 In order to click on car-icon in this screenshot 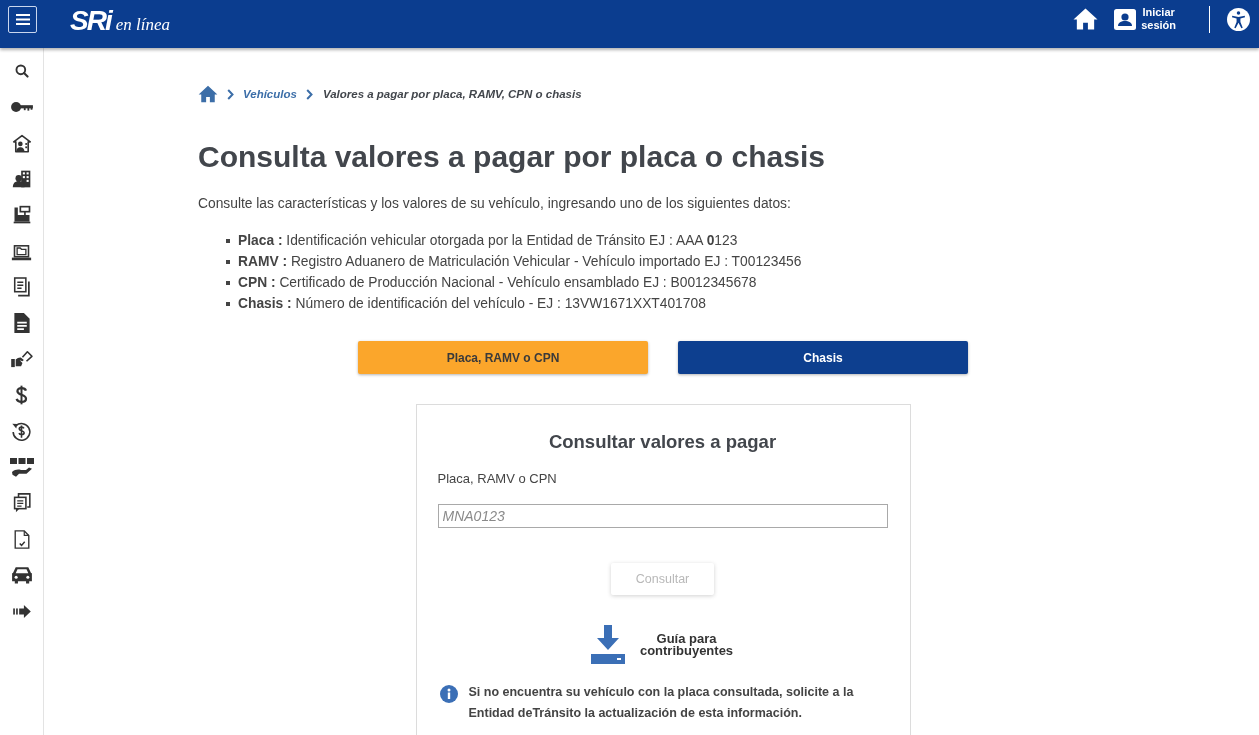, I will do `click(21, 575)`.